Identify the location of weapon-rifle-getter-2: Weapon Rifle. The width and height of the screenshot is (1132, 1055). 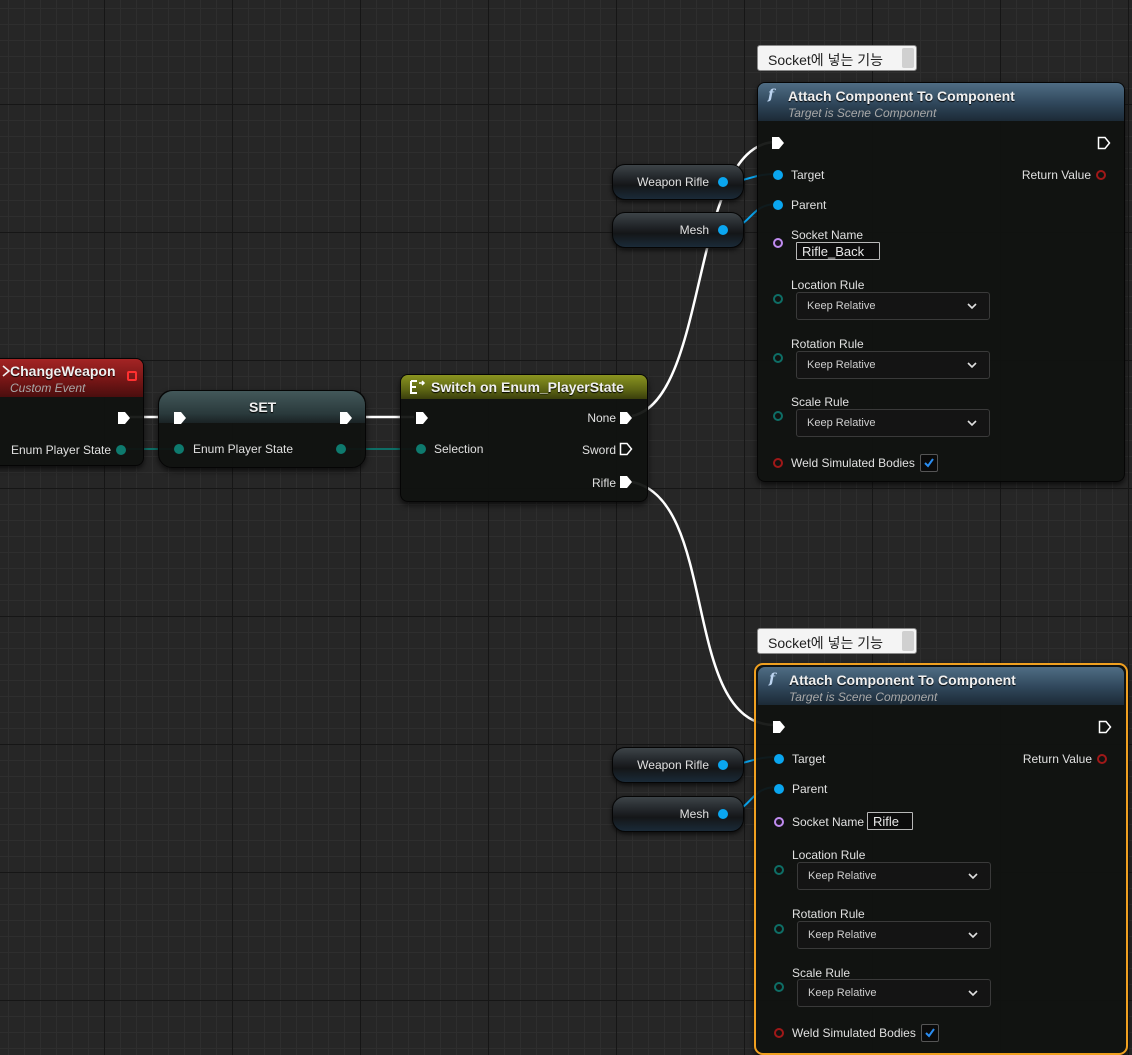
(678, 765).